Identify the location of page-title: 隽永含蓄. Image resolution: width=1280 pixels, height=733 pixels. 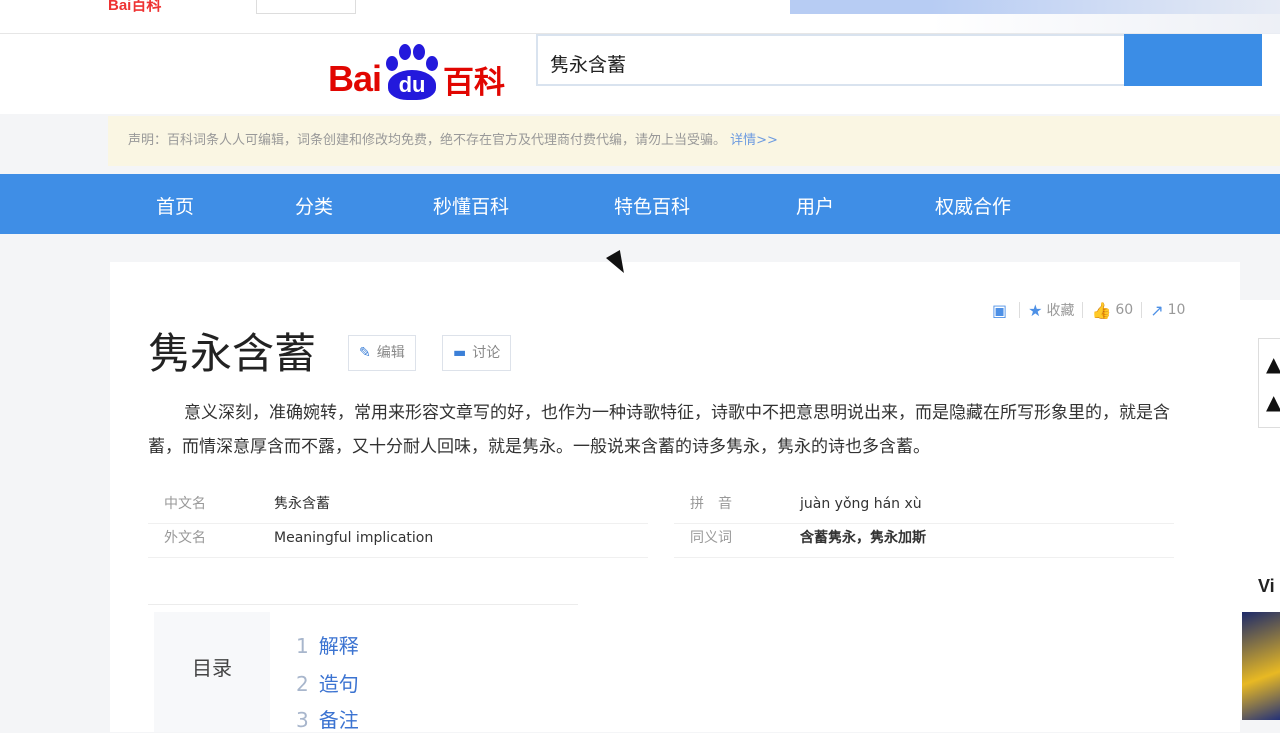
(232, 353).